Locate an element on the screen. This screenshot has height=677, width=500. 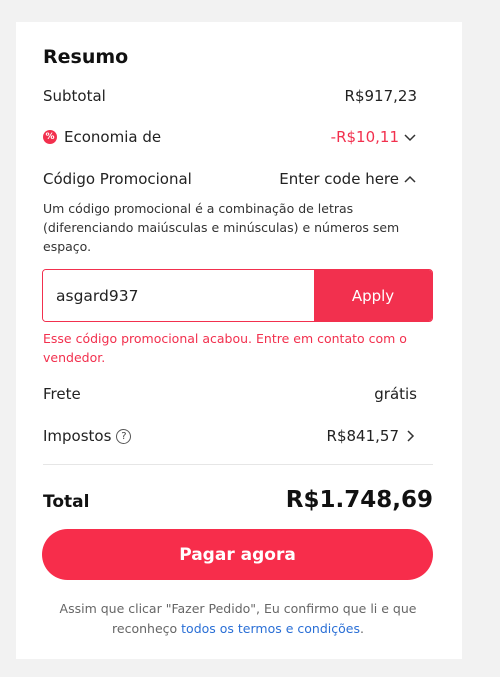
promo-code-field: Apply is located at coordinates (237, 295).